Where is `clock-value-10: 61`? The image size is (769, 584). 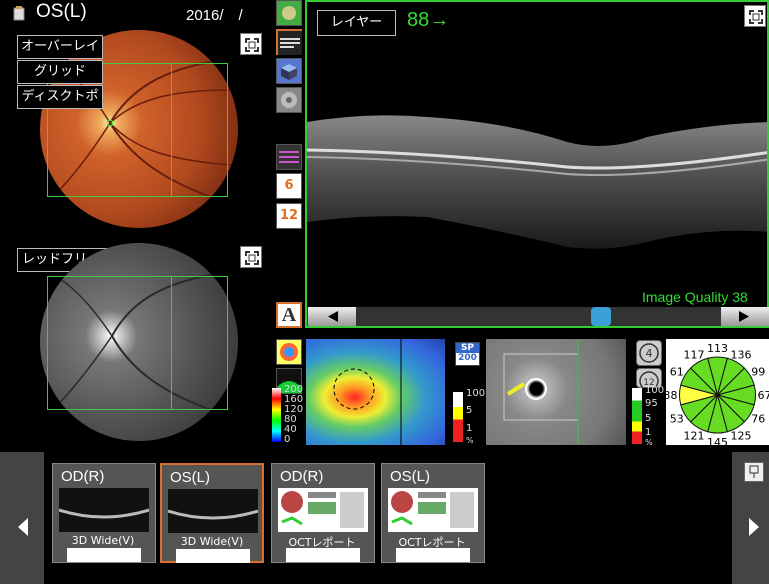
clock-value-10: 61 is located at coordinates (677, 372).